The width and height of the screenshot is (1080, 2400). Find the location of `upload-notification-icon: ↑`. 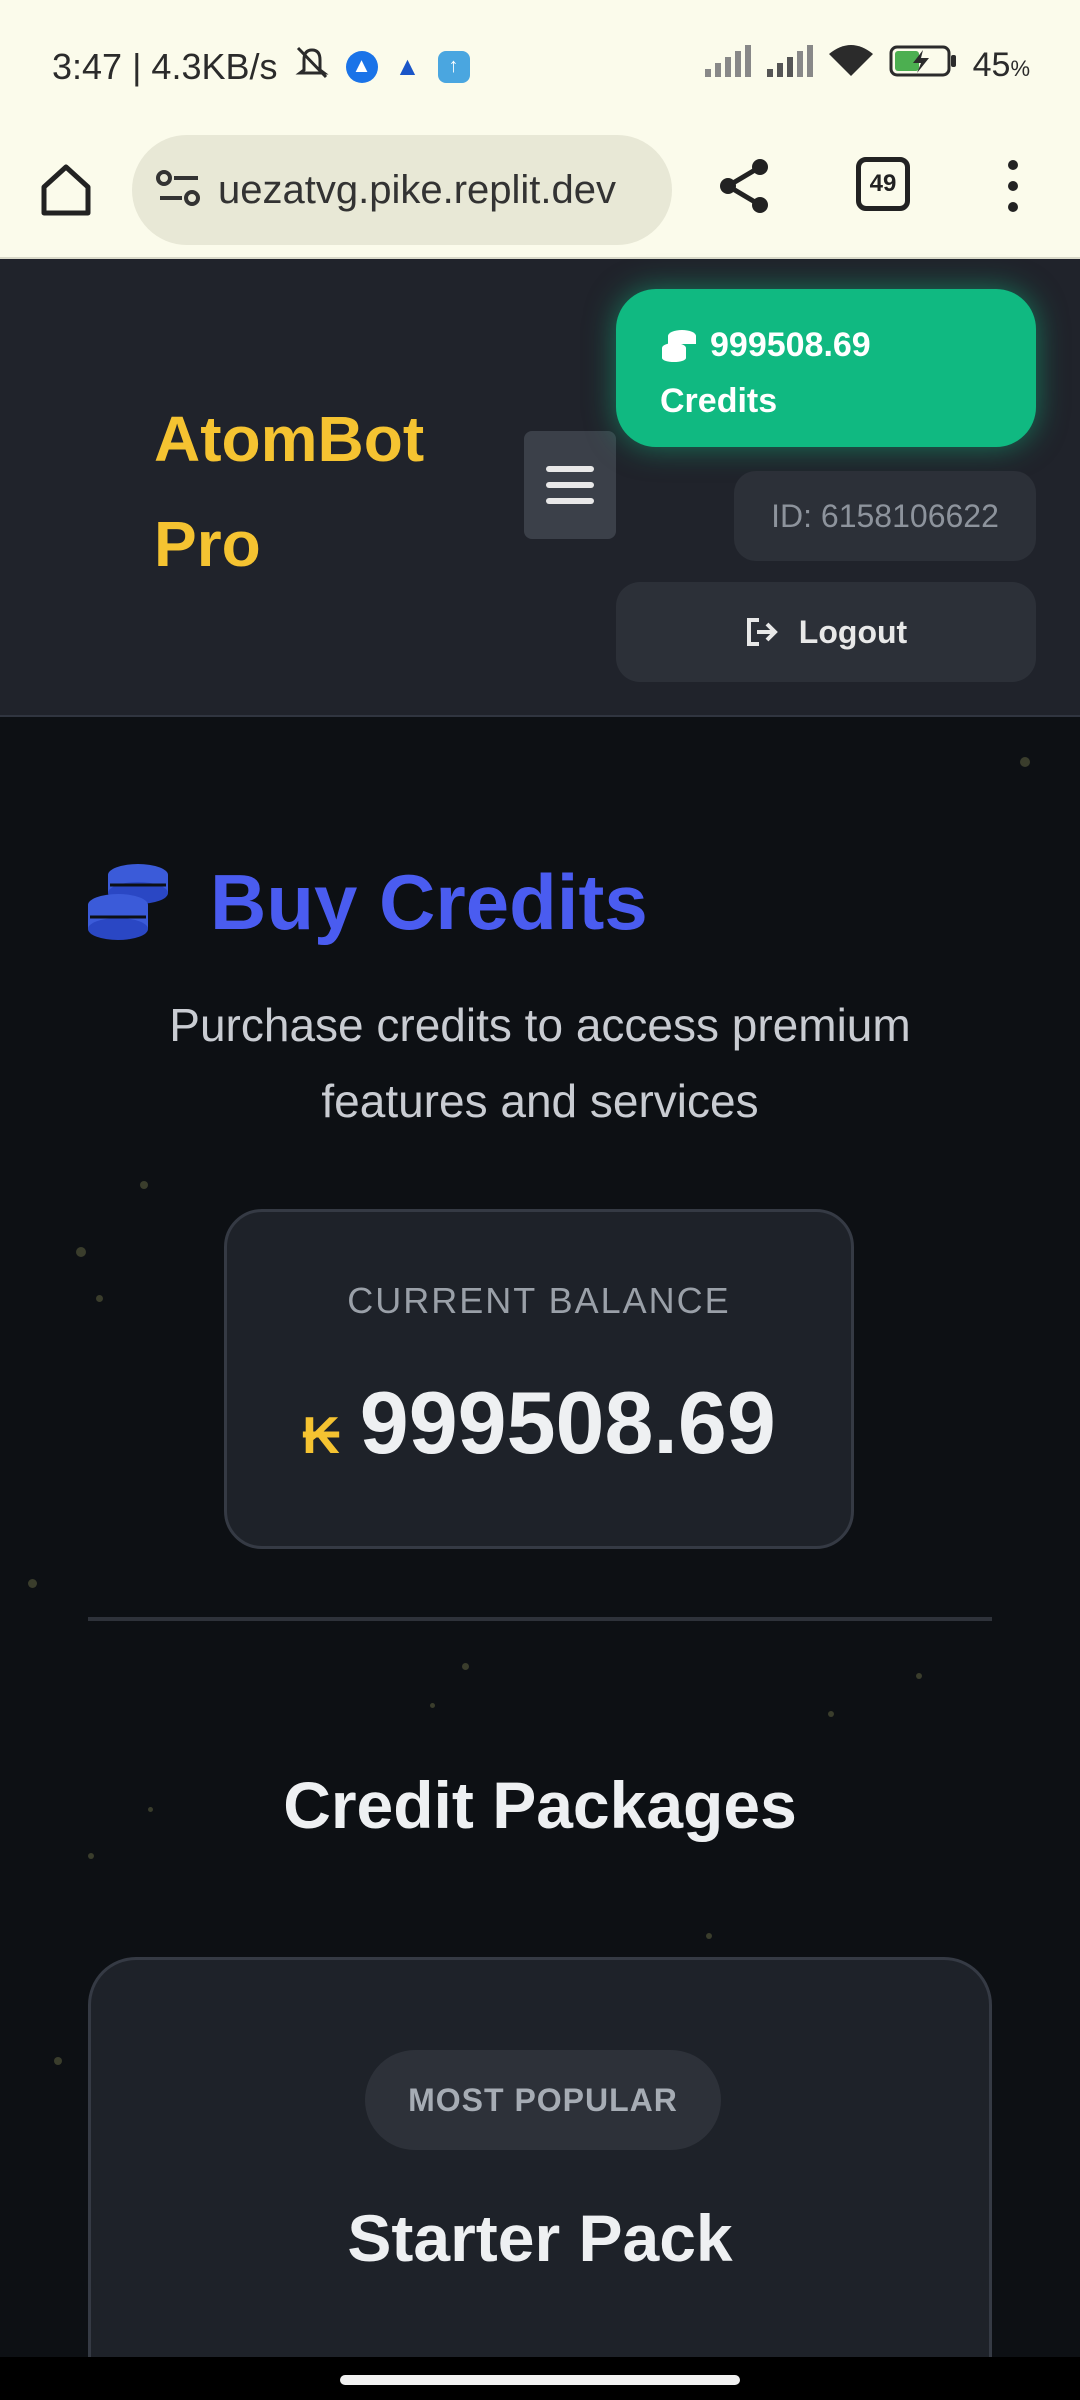

upload-notification-icon: ↑ is located at coordinates (453, 66).